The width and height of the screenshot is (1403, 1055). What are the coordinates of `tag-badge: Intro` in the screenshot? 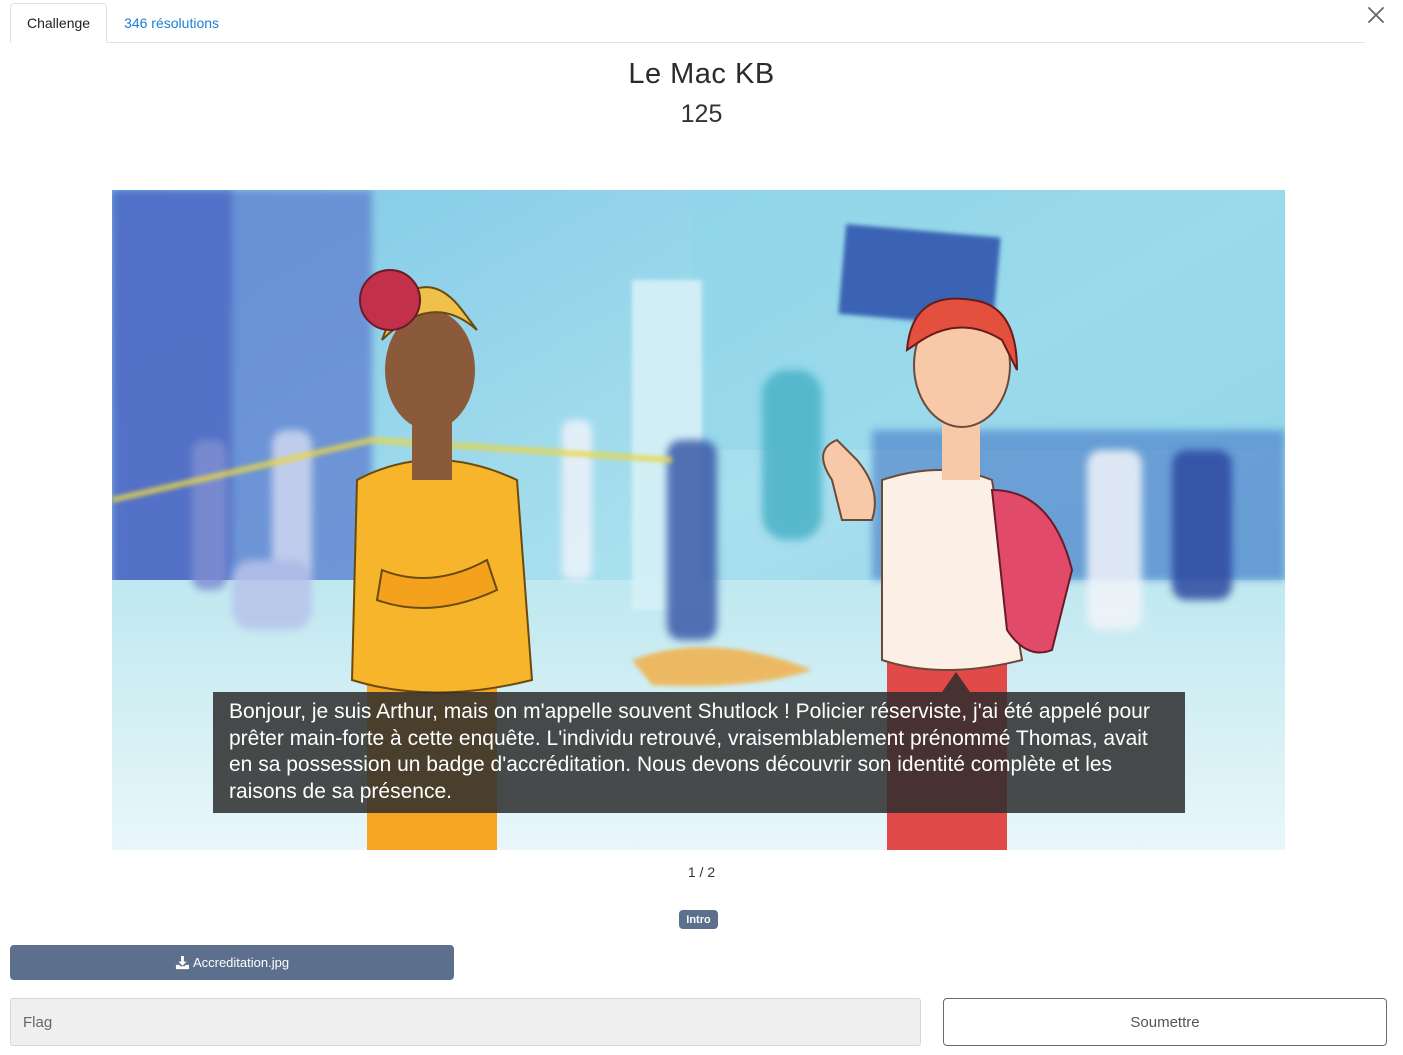 It's located at (698, 919).